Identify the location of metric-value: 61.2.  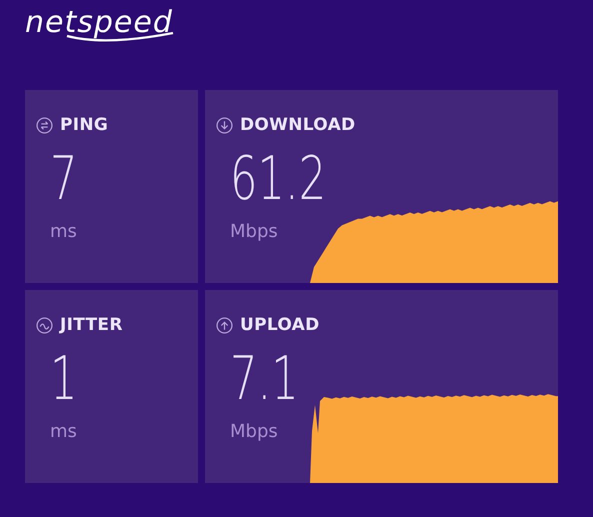
(278, 179).